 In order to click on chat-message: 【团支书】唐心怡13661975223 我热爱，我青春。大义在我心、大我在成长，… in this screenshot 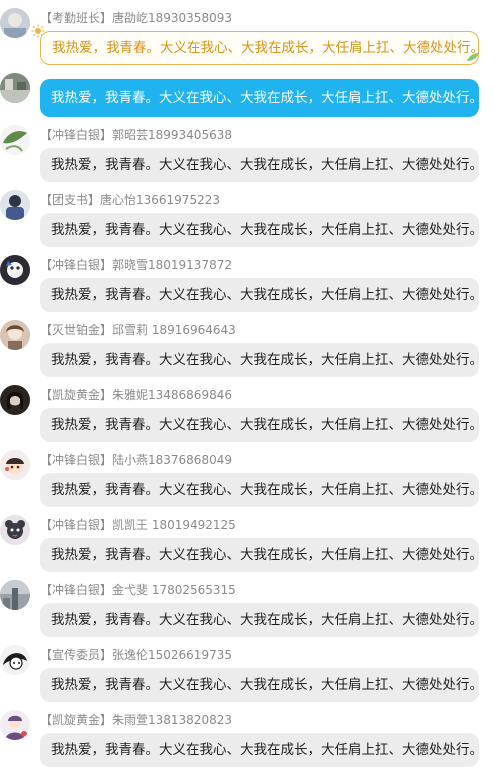, I will do `click(247, 214)`.